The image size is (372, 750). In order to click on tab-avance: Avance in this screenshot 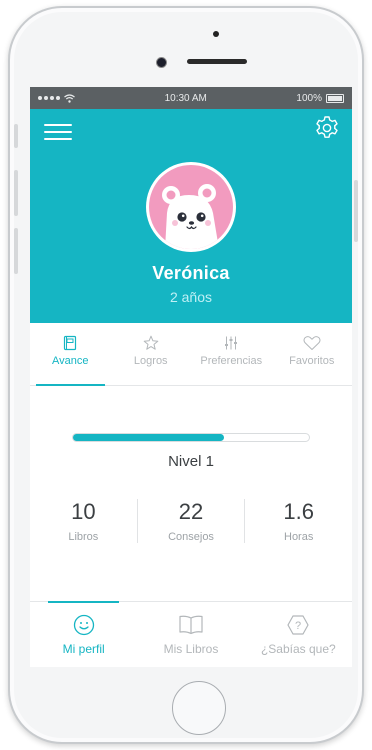, I will do `click(70, 354)`.